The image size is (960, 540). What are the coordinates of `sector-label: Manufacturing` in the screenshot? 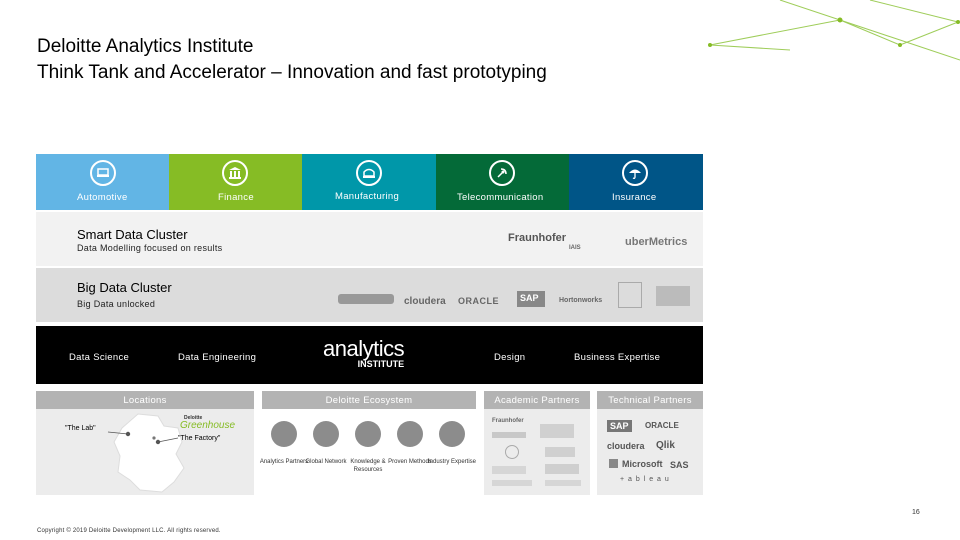 It's located at (367, 196).